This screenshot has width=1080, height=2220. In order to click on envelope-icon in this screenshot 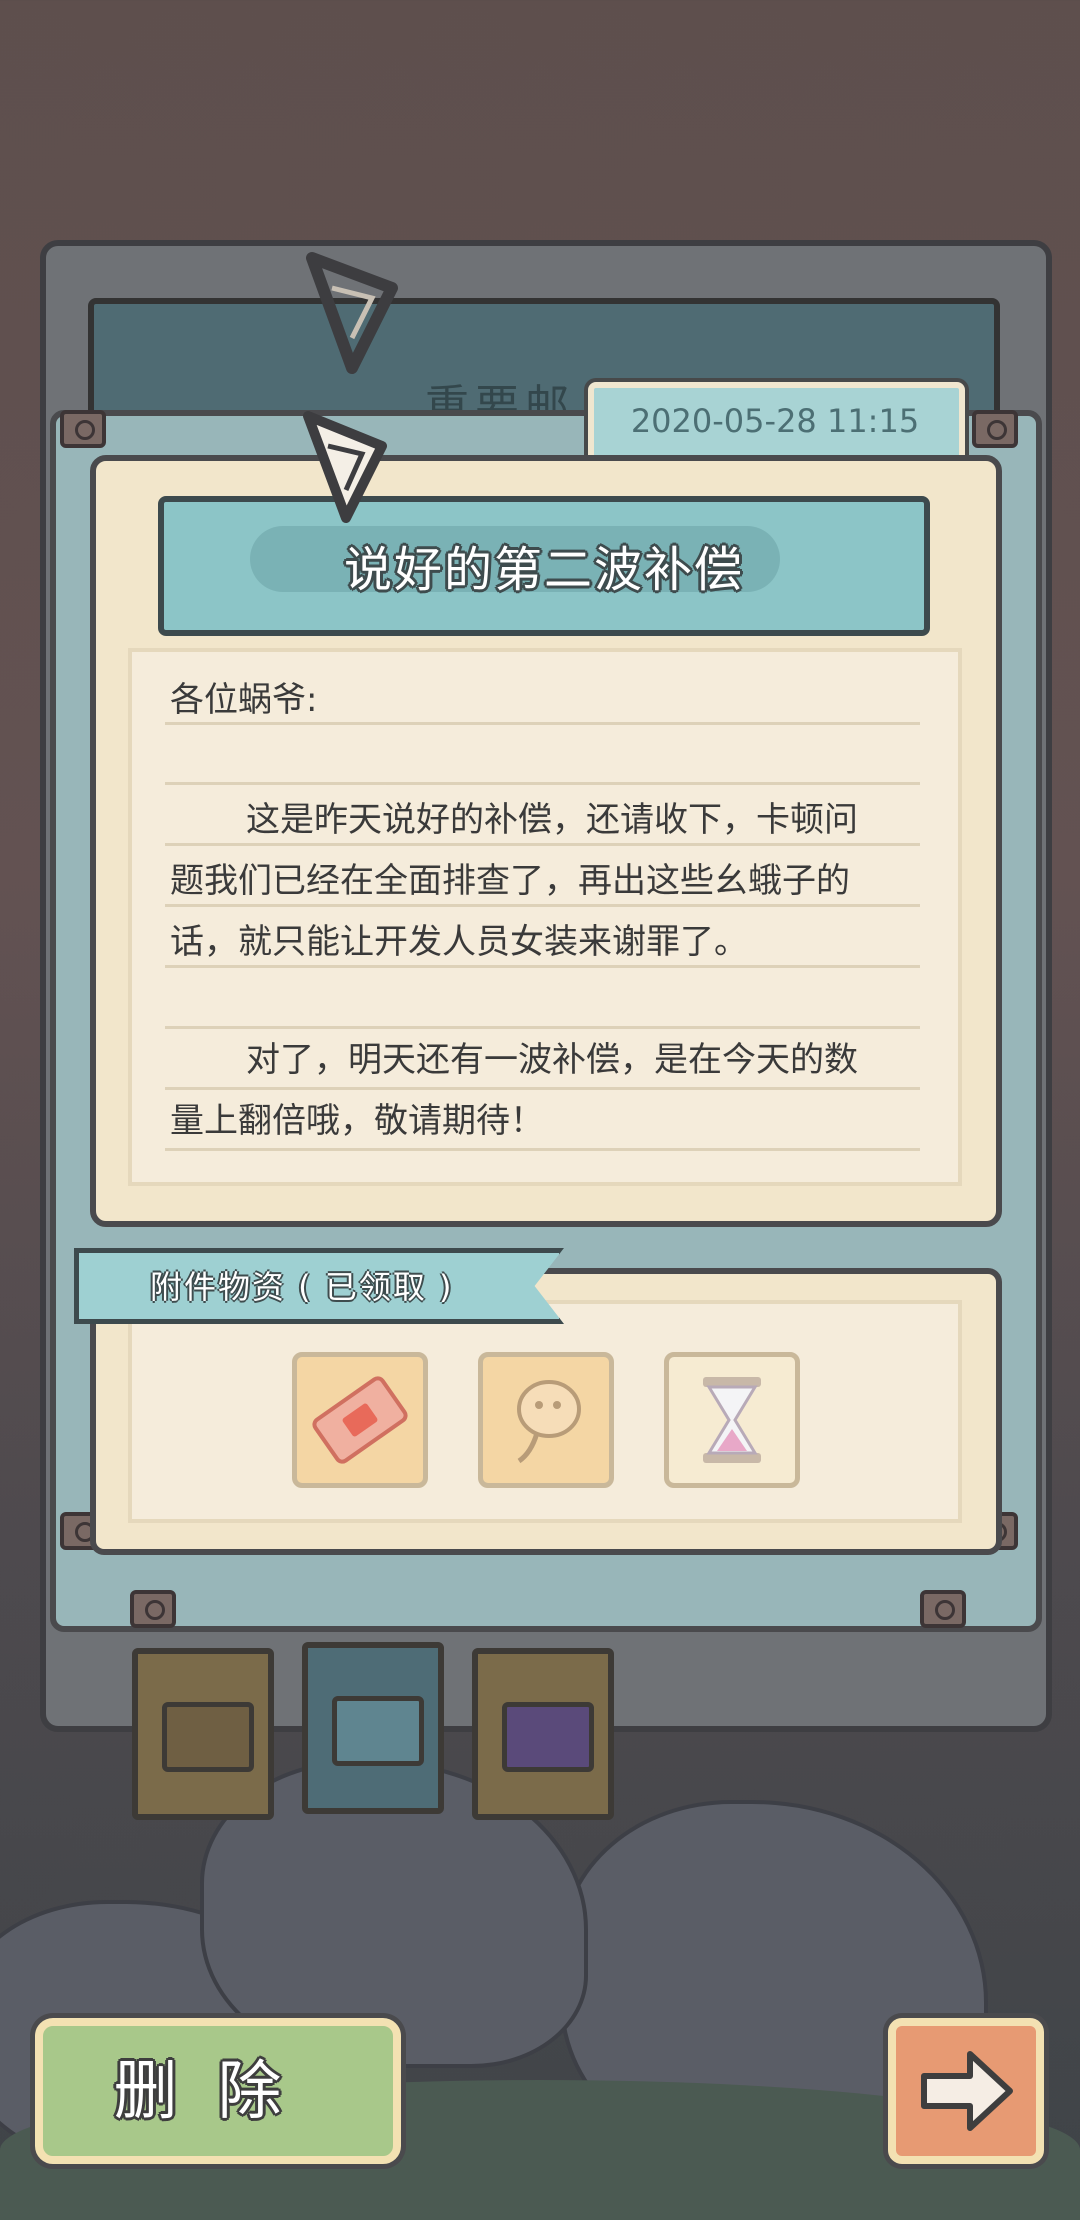, I will do `click(208, 1737)`.